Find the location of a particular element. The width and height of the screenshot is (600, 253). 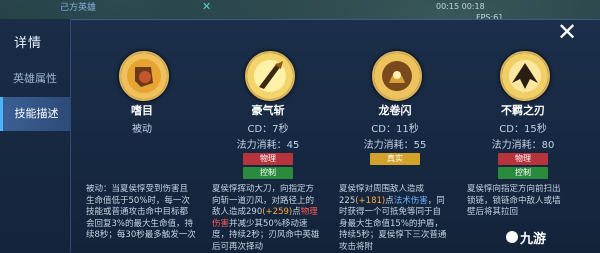

dialog-title: 详情 is located at coordinates (28, 43).